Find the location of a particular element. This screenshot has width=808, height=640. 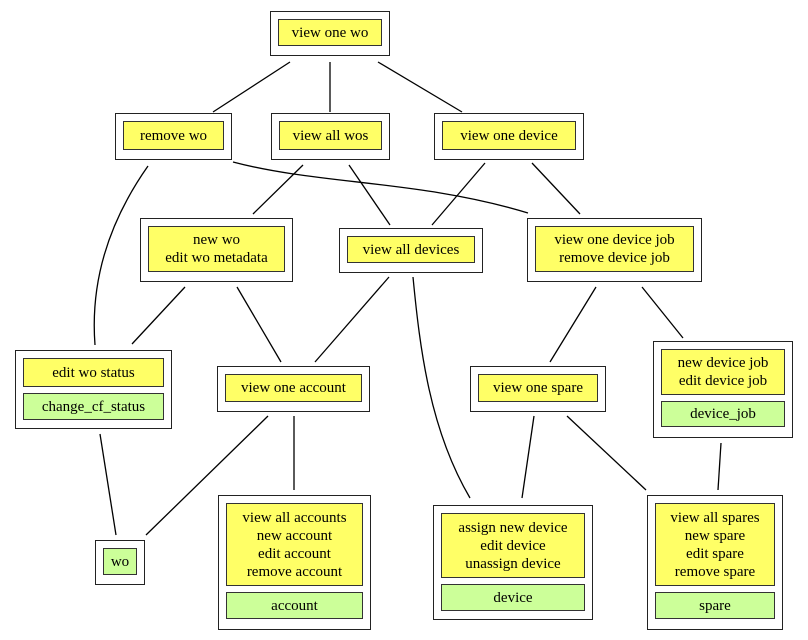

action-label: view one account is located at coordinates (293, 388).